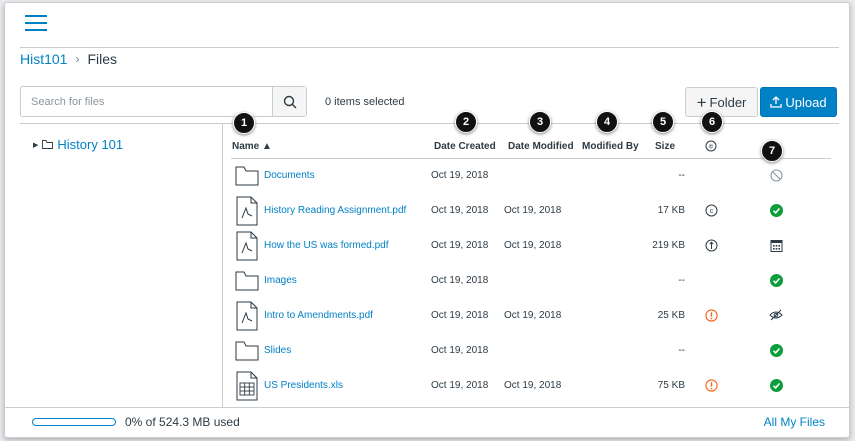  Describe the element at coordinates (326, 245) in the screenshot. I see `file-name-link: How the US was formed.pdf` at that location.